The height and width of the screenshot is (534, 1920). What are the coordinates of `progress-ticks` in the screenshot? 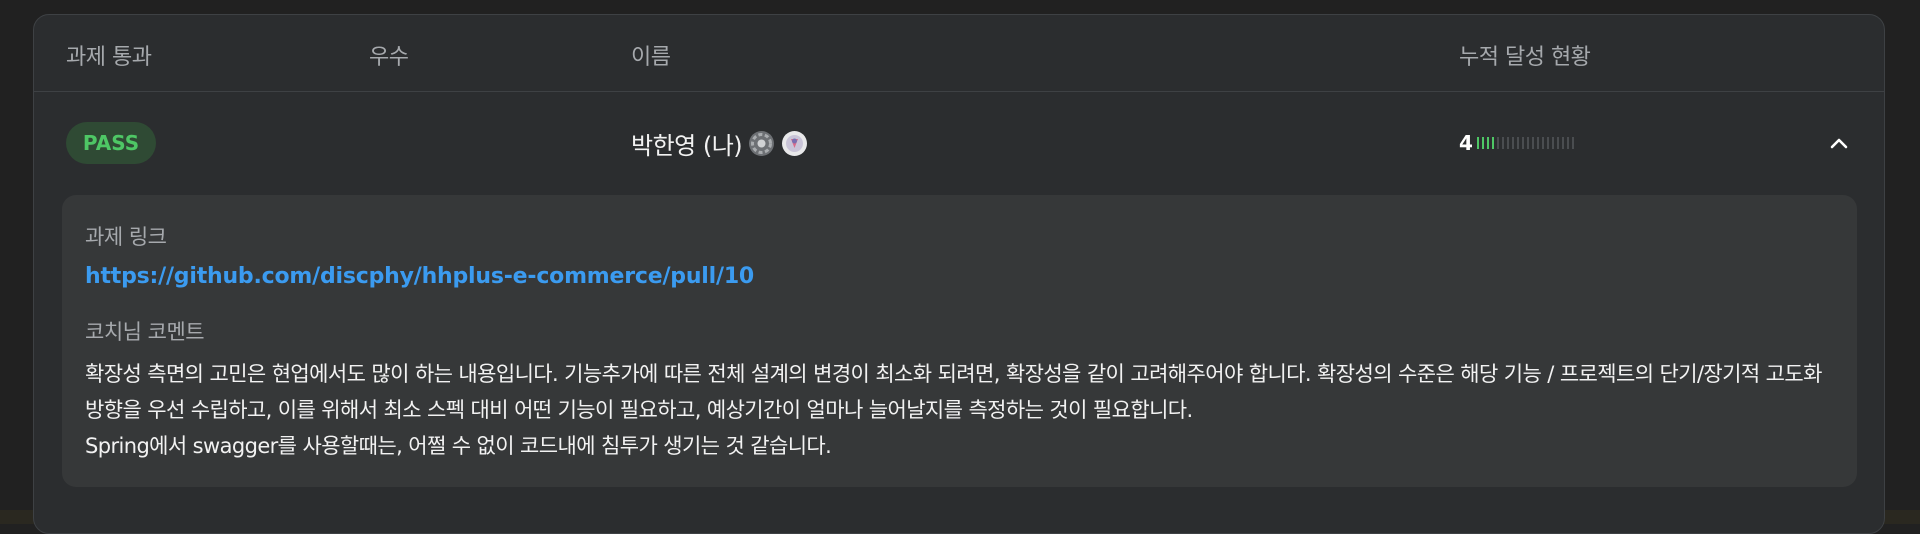 It's located at (1526, 143).